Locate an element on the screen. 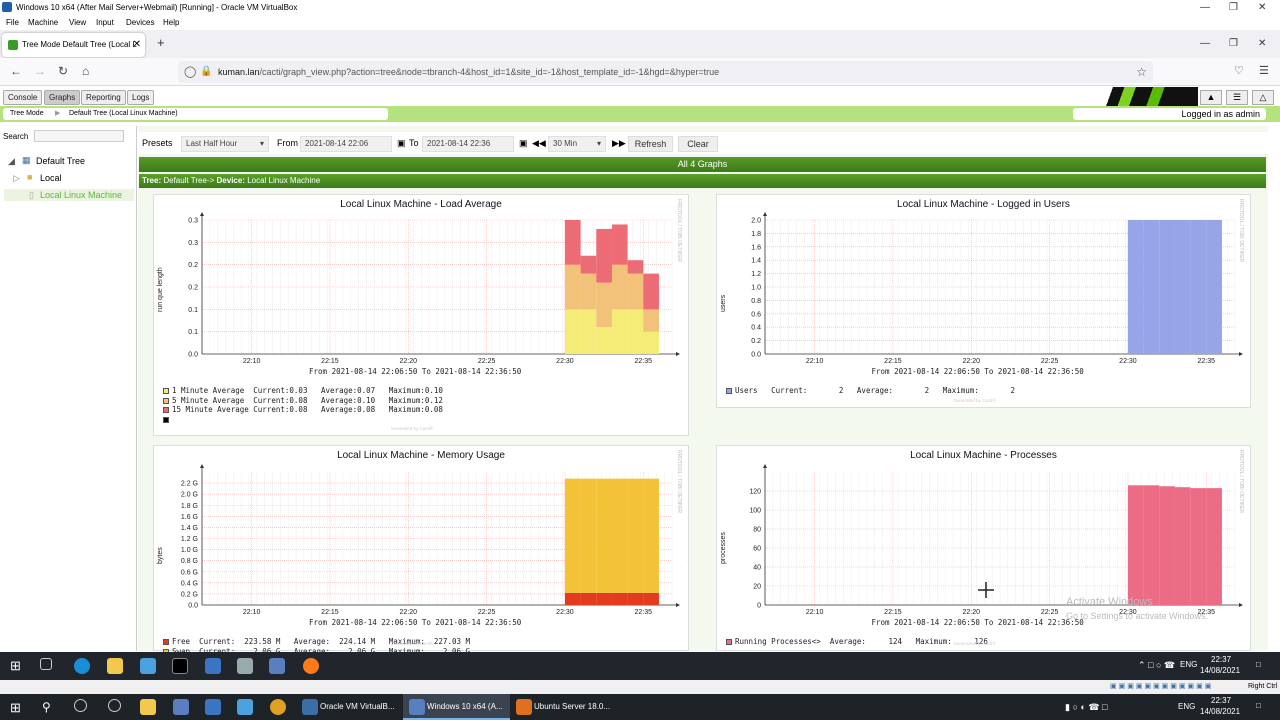  clear-button: Clear is located at coordinates (698, 144).